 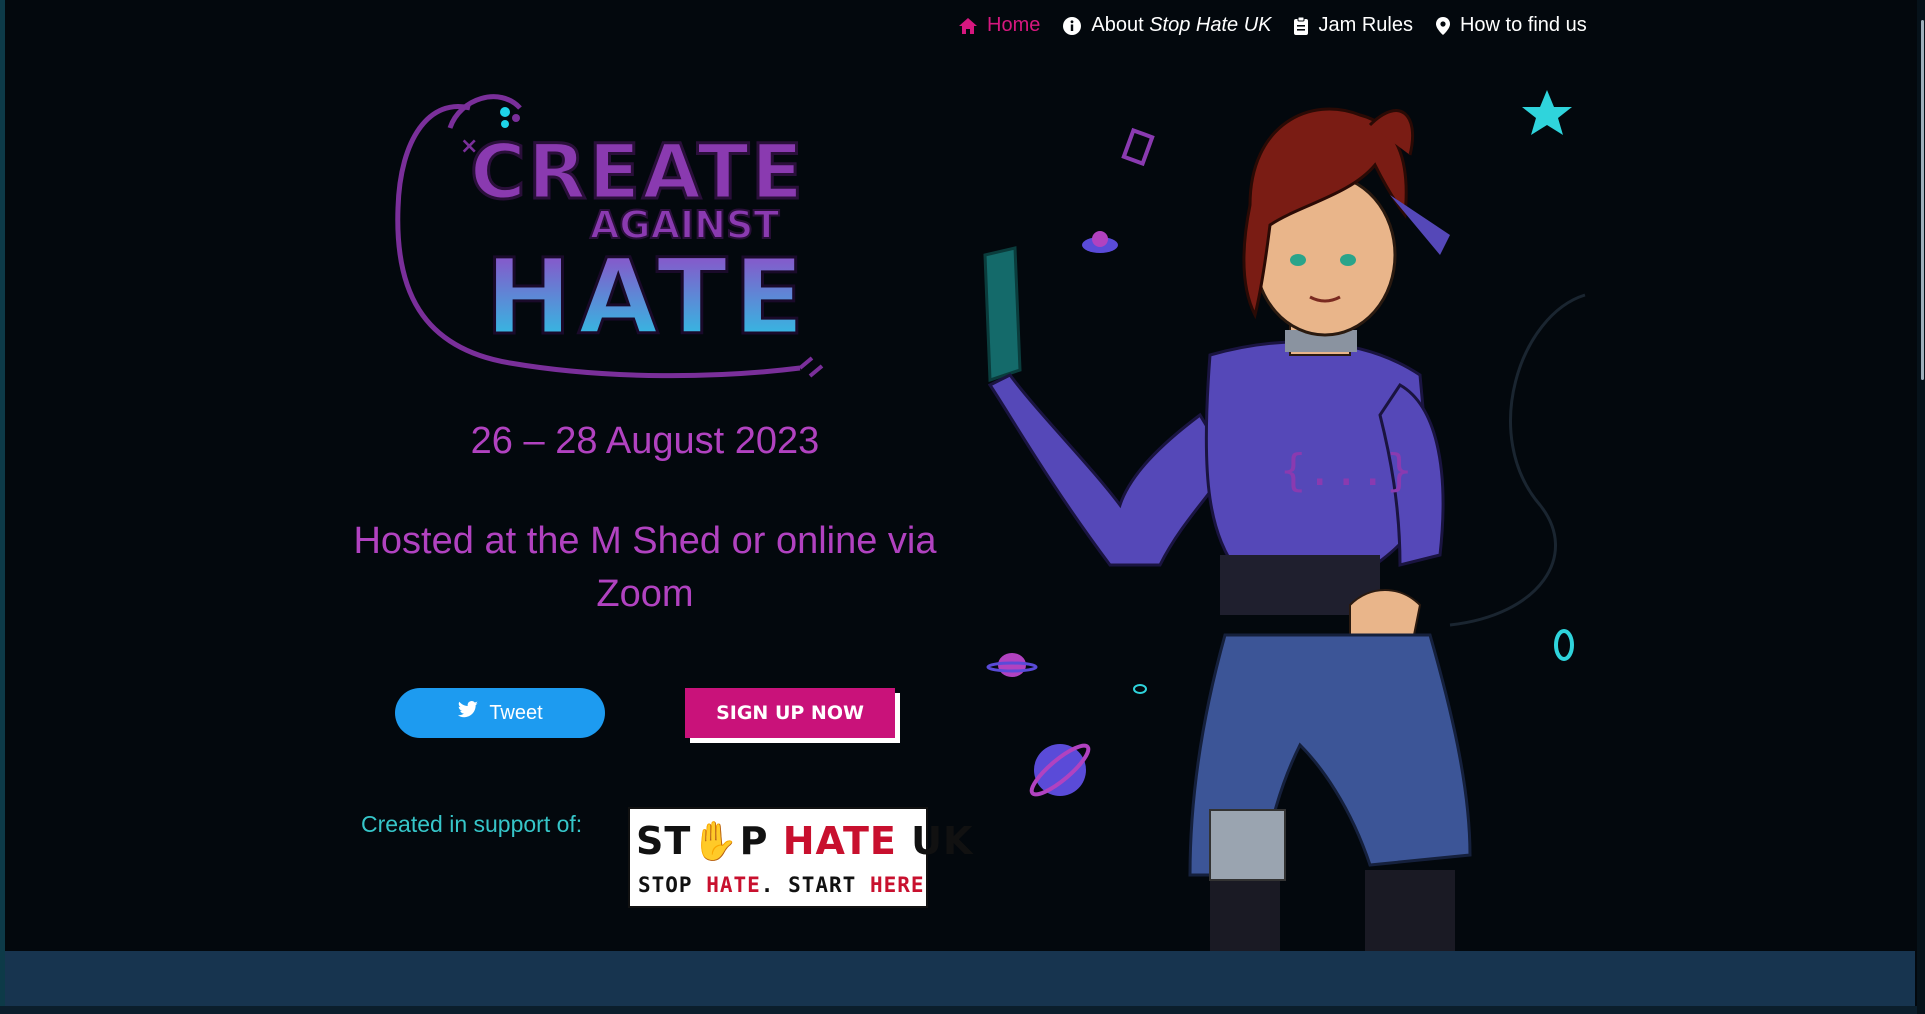 What do you see at coordinates (1060, 770) in the screenshot?
I see `planet-large-icon` at bounding box center [1060, 770].